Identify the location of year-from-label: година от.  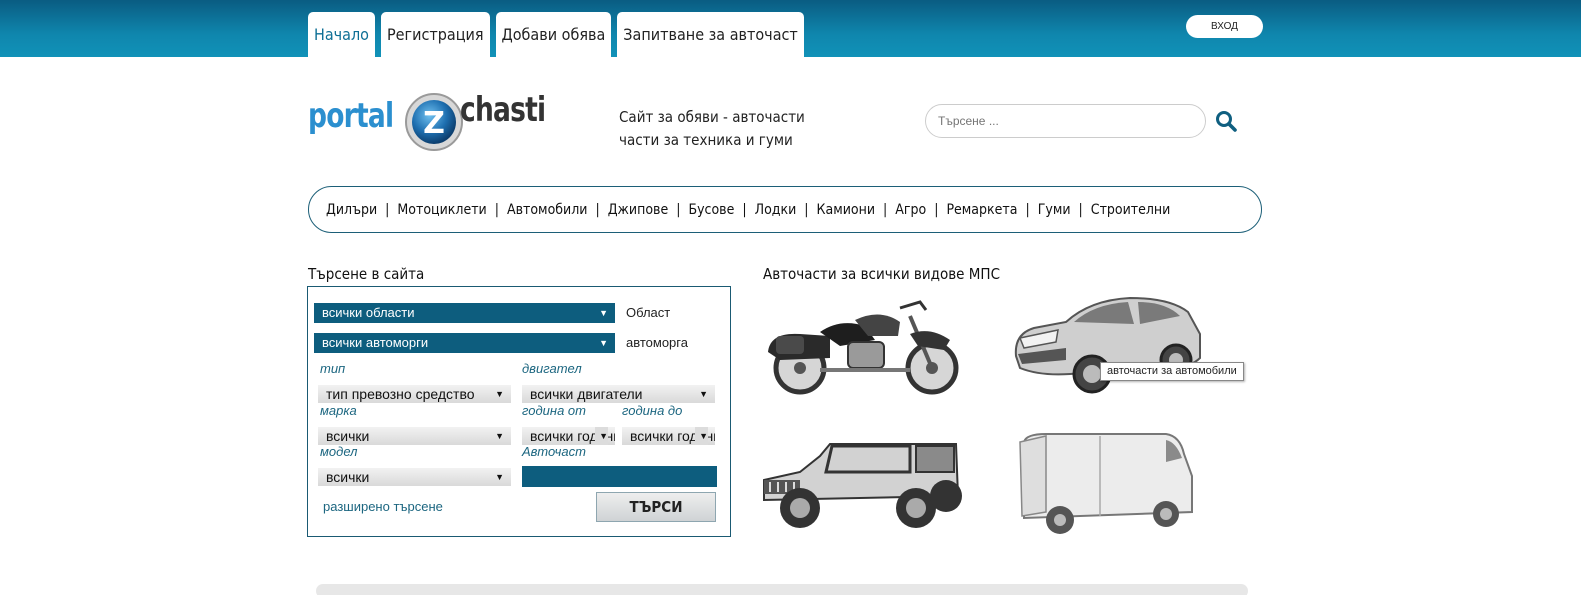
(554, 410).